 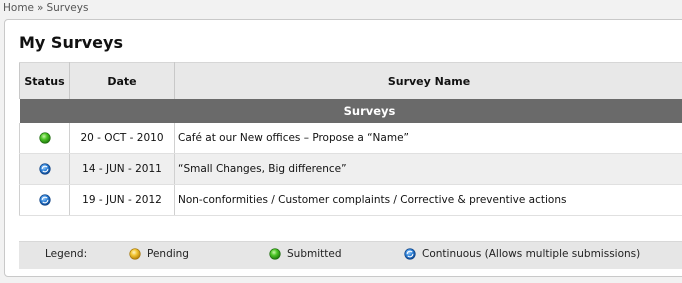 I want to click on legend-item-continuous: Continuous (Allows multiple submissions), so click(x=522, y=254).